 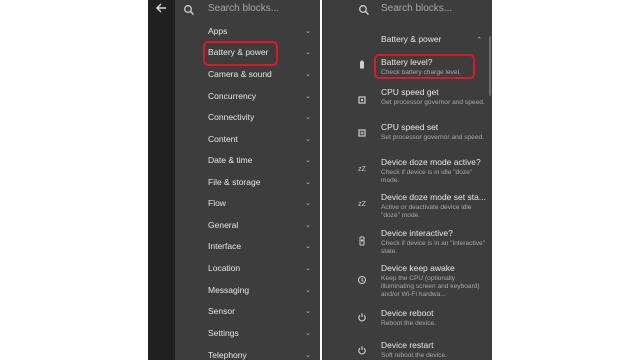 I want to click on chevron-up-icon: ⌃, so click(x=479, y=40).